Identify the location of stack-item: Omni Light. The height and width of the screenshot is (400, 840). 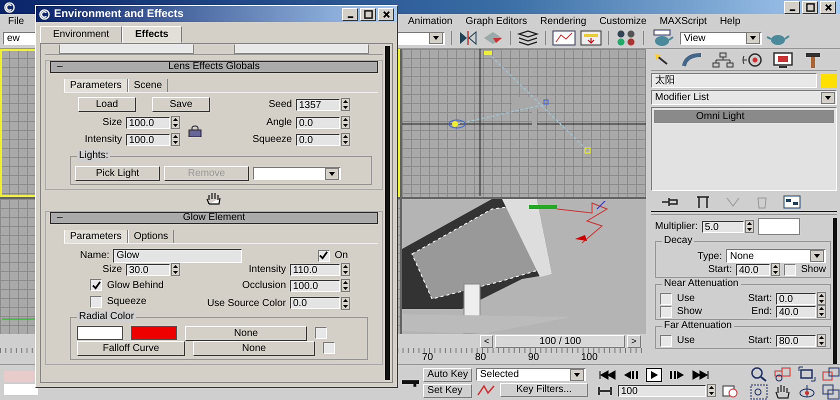
(744, 116).